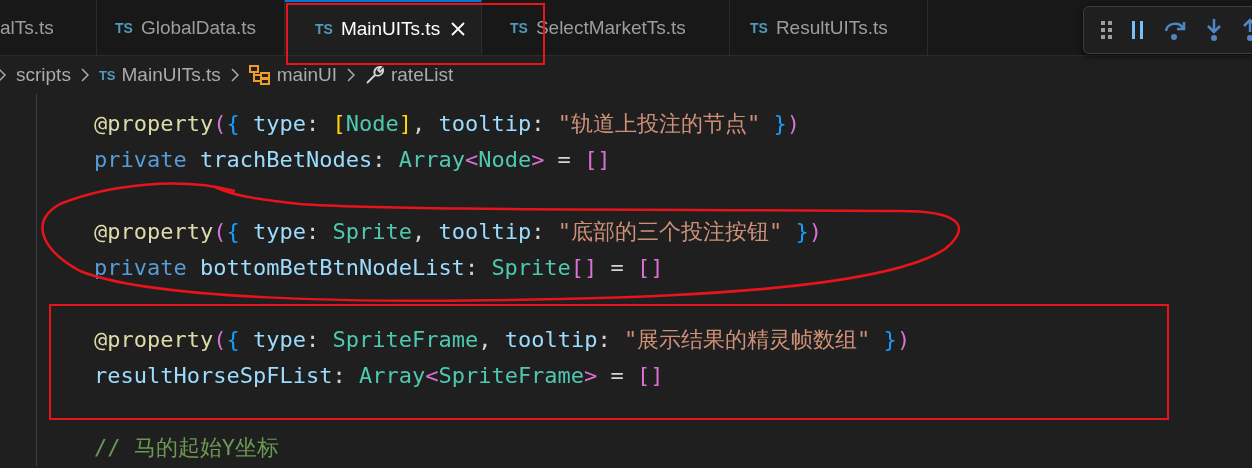  Describe the element at coordinates (379, 375) in the screenshot. I see `code-line: resultHorseSpFList: Array<SpriteFrame> = []` at that location.